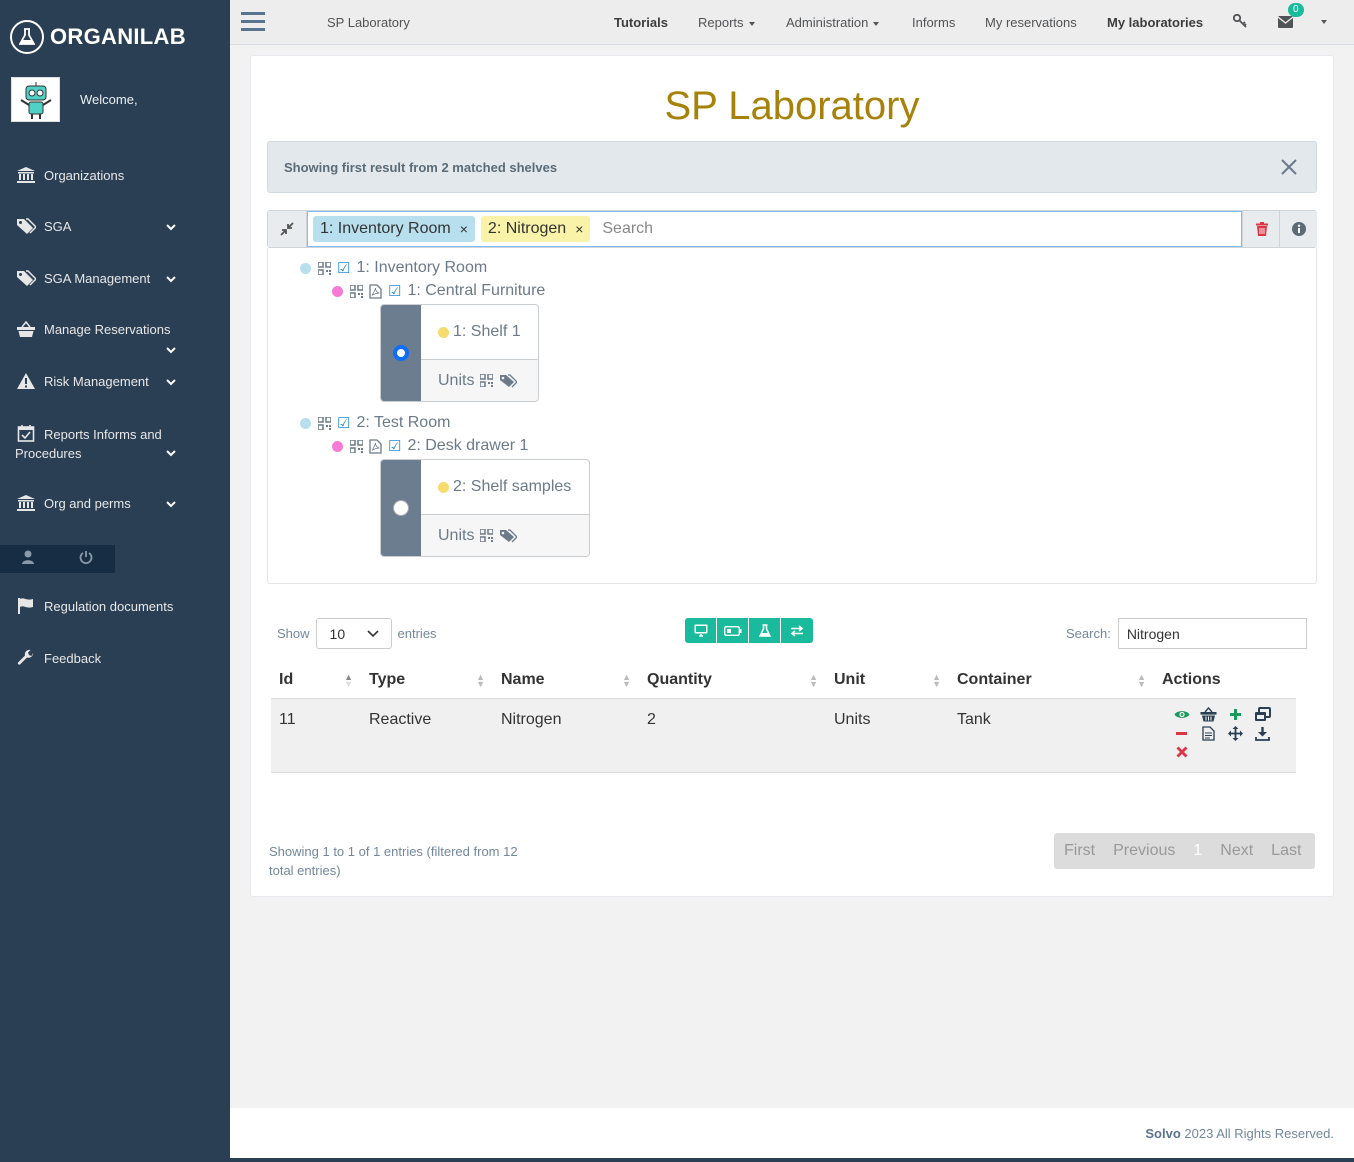  I want to click on tree-furniture: ☑ 2: Desk drawer 1, so click(430, 446).